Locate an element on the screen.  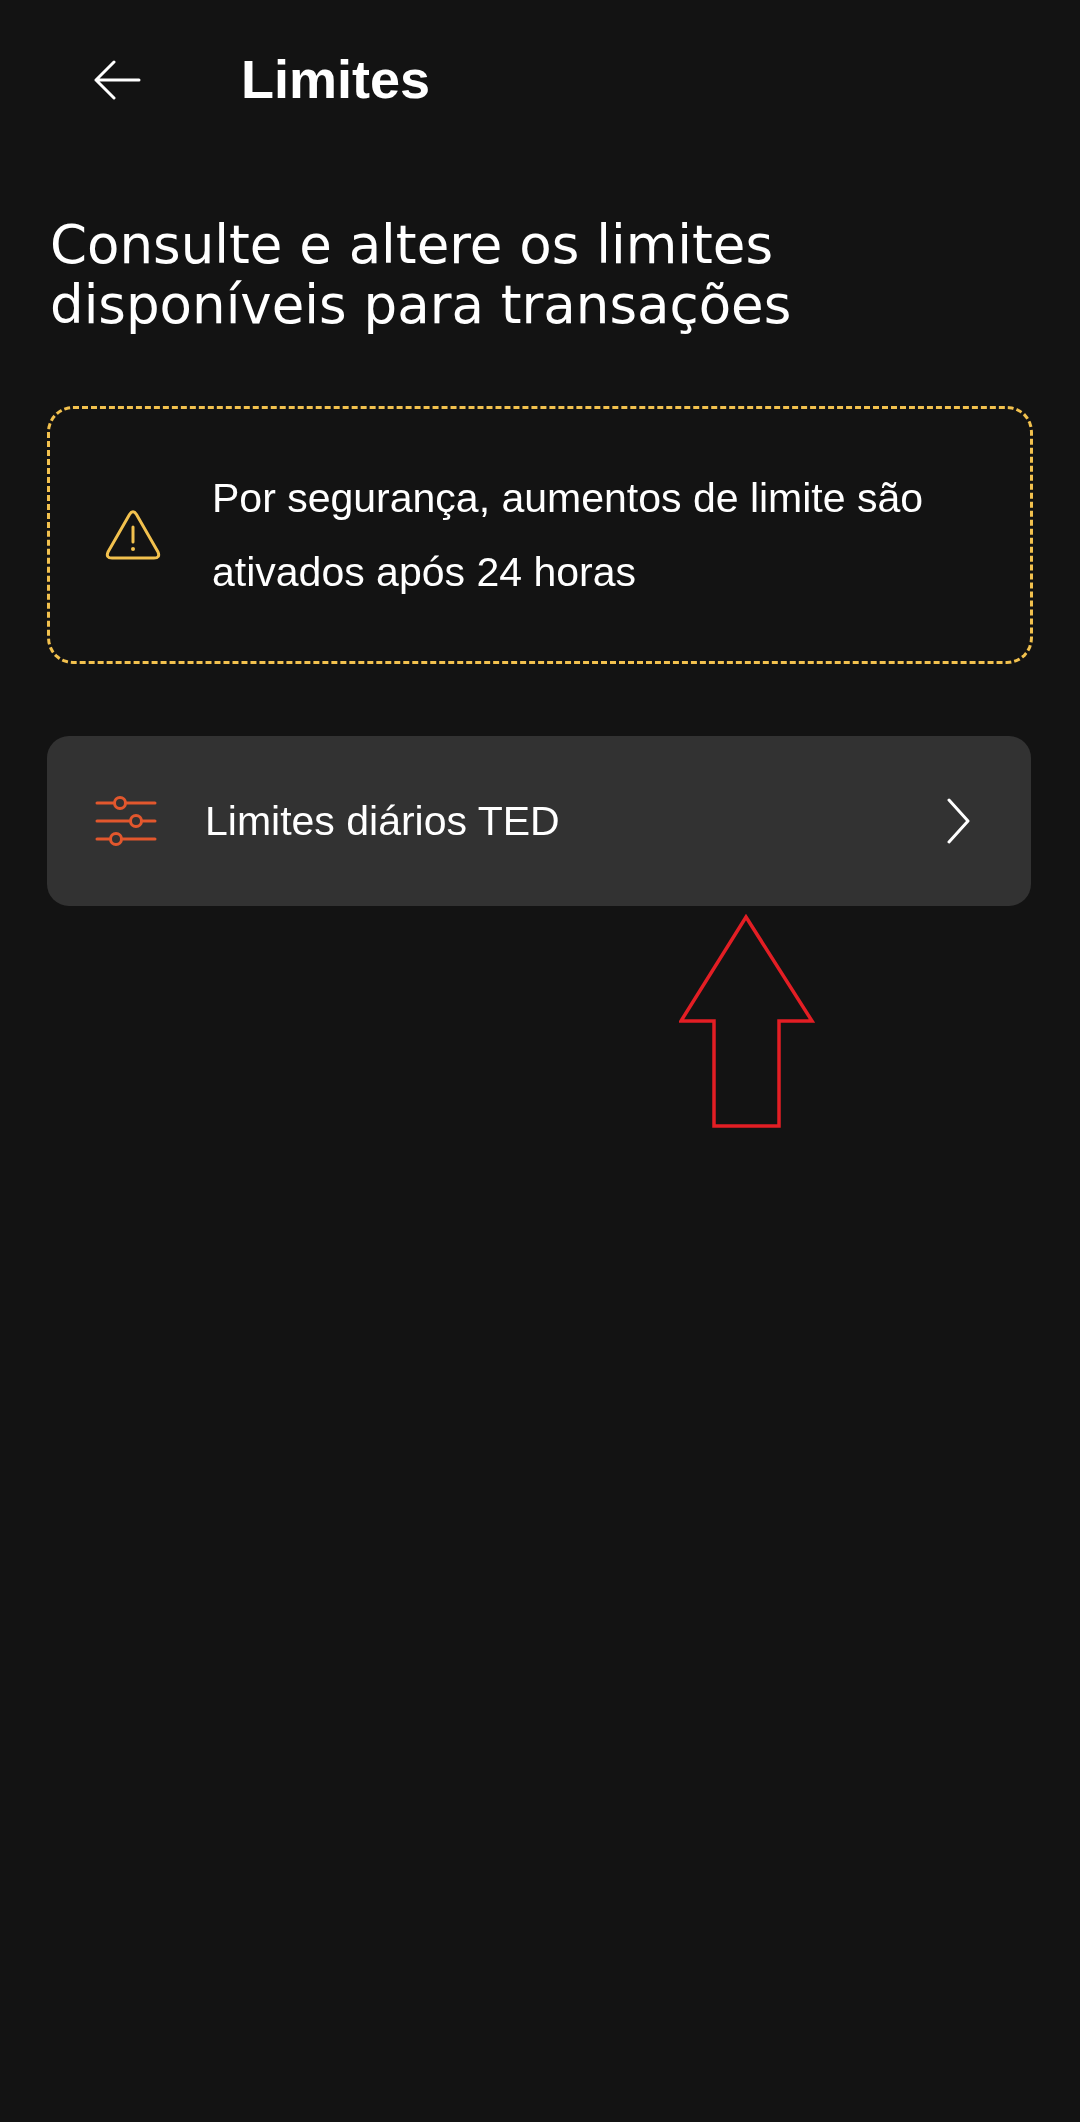
warning-icon is located at coordinates (133, 535).